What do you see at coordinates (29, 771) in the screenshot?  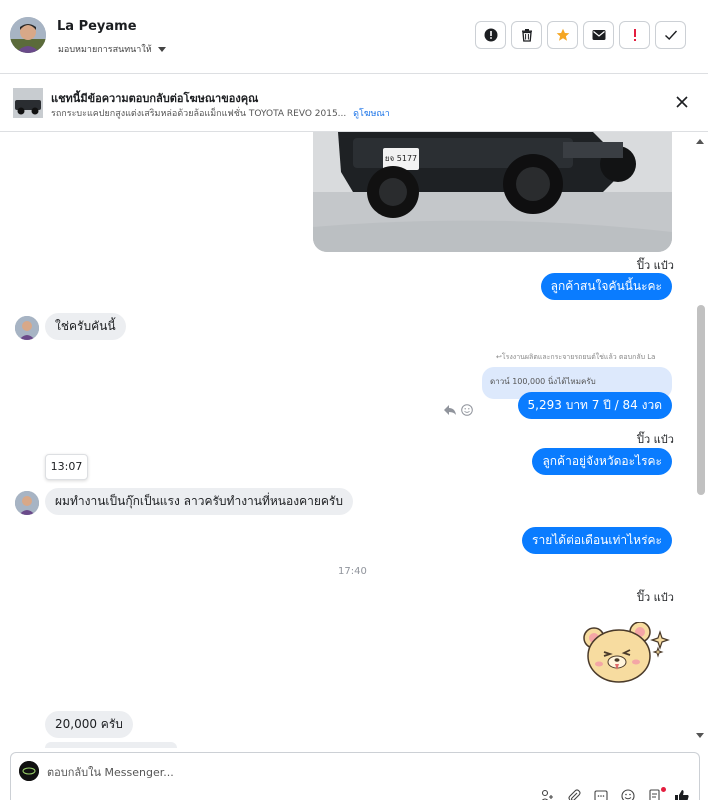 I see `page-avatar` at bounding box center [29, 771].